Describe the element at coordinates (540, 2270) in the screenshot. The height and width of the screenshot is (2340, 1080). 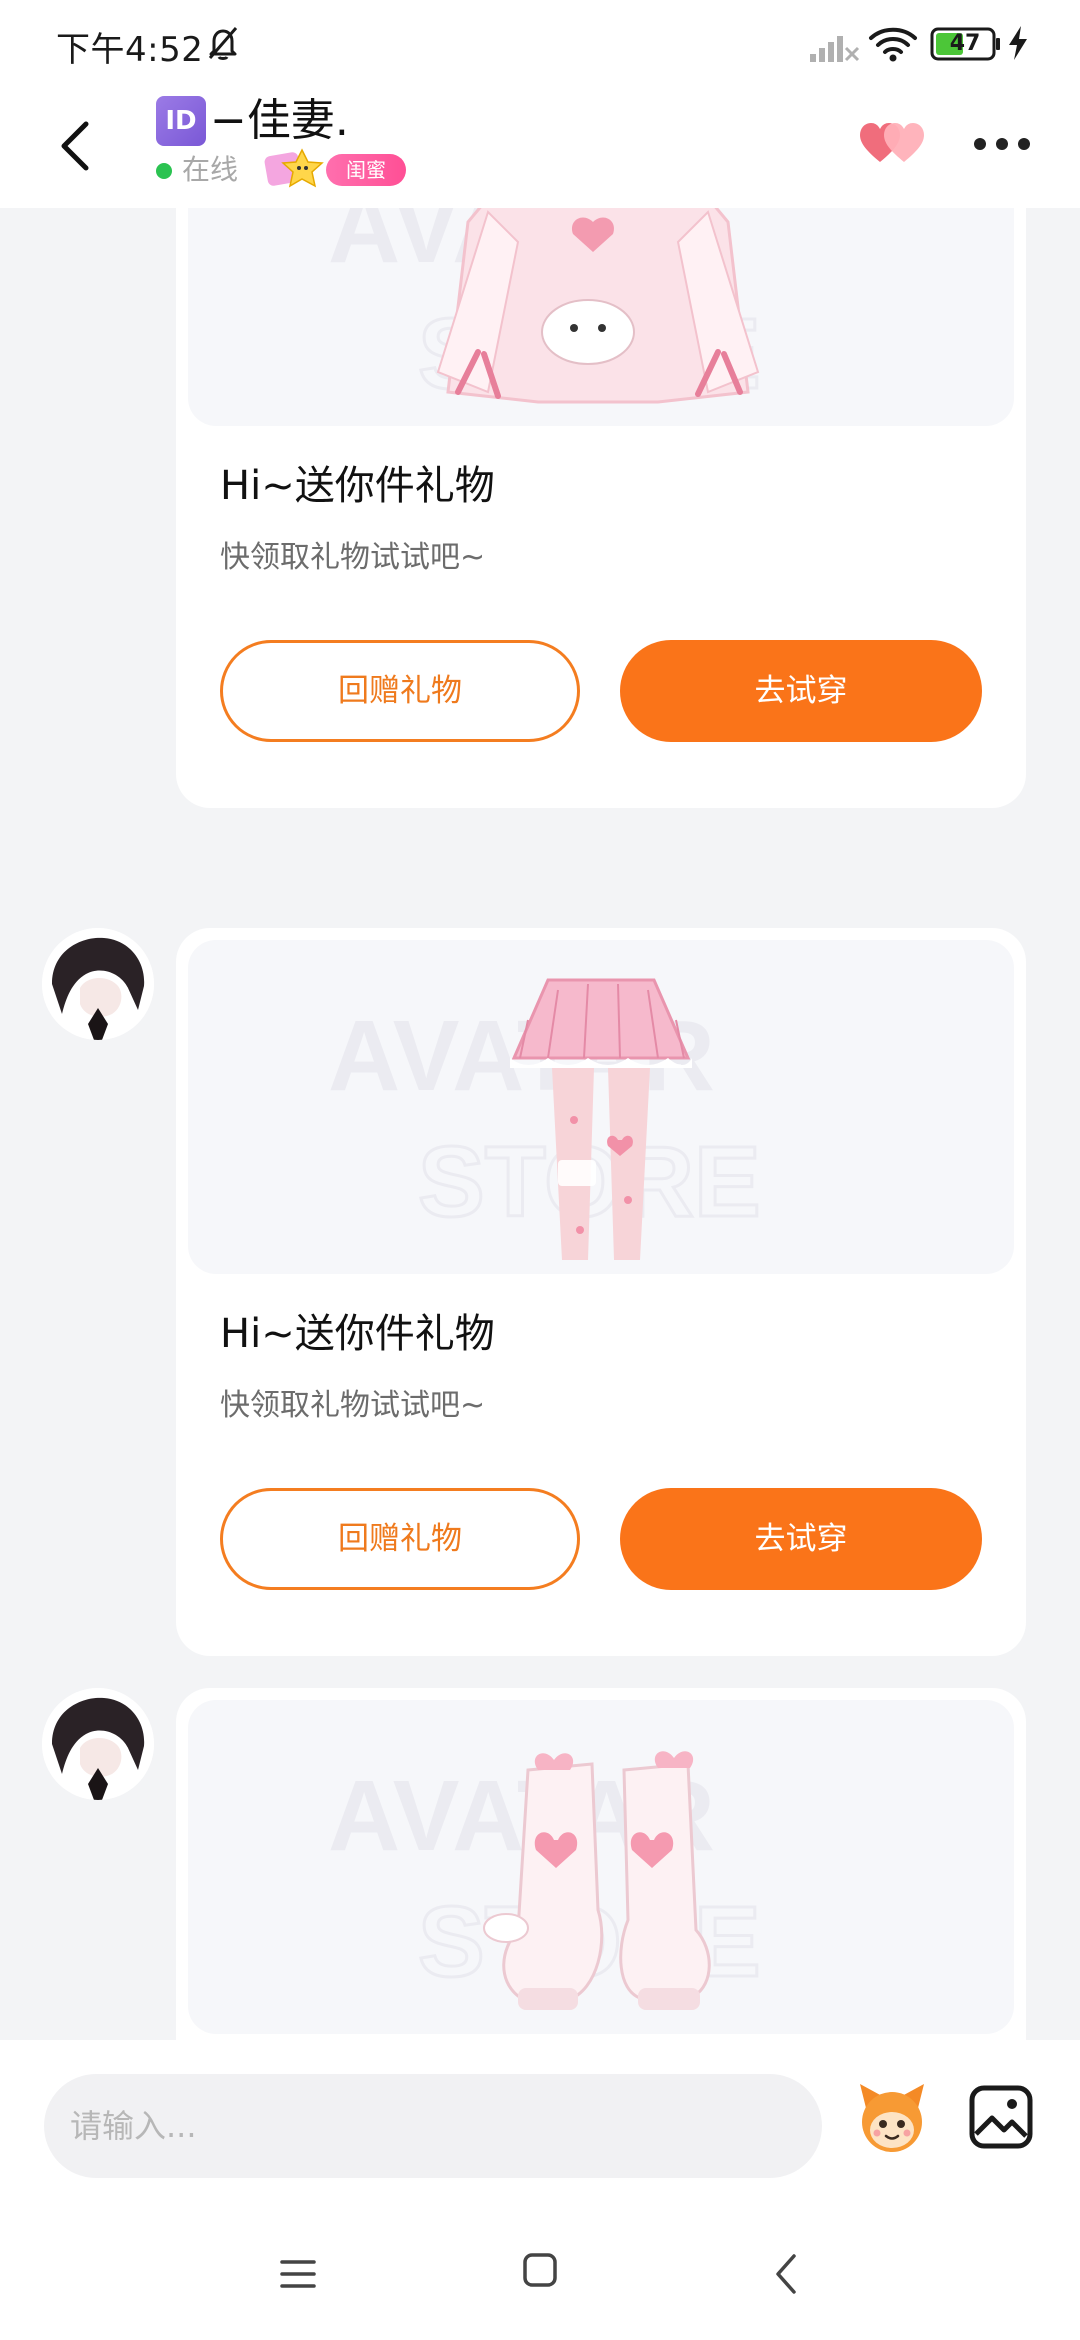
I see `home-icon` at that location.